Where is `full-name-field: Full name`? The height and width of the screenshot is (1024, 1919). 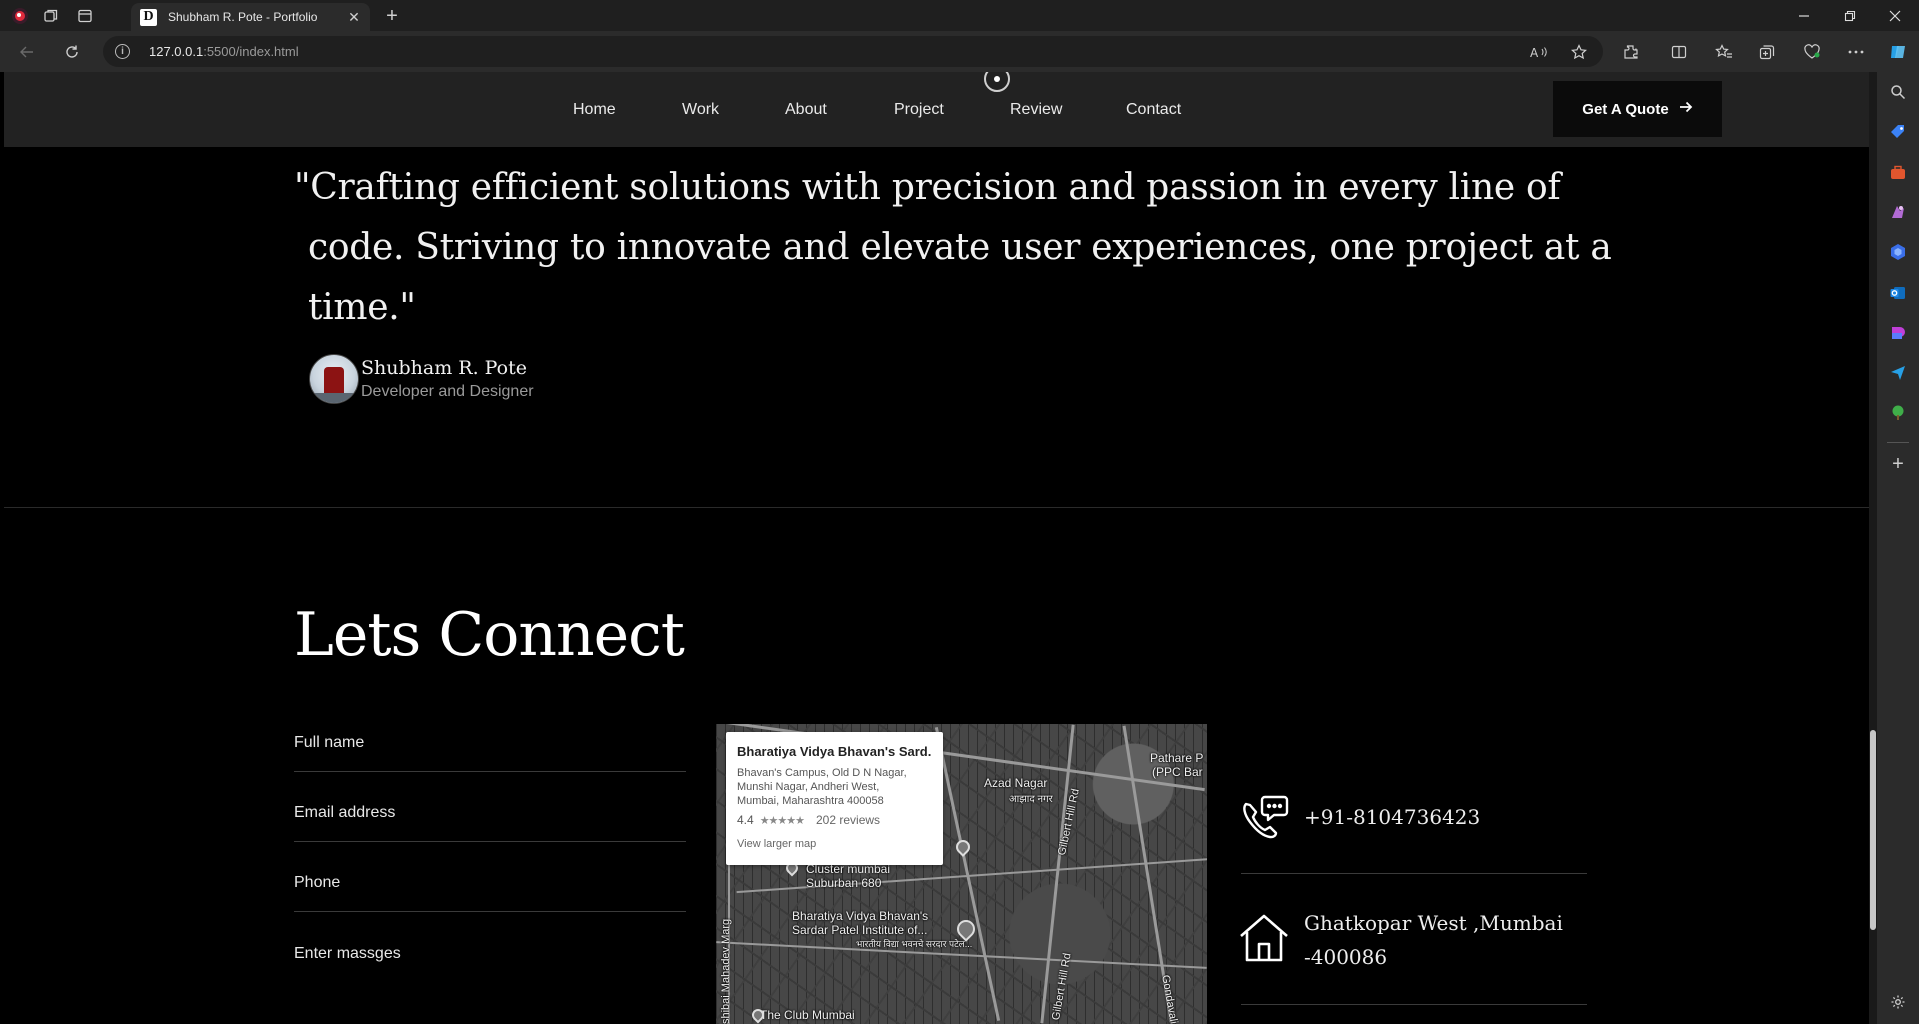
full-name-field: Full name is located at coordinates (490, 747).